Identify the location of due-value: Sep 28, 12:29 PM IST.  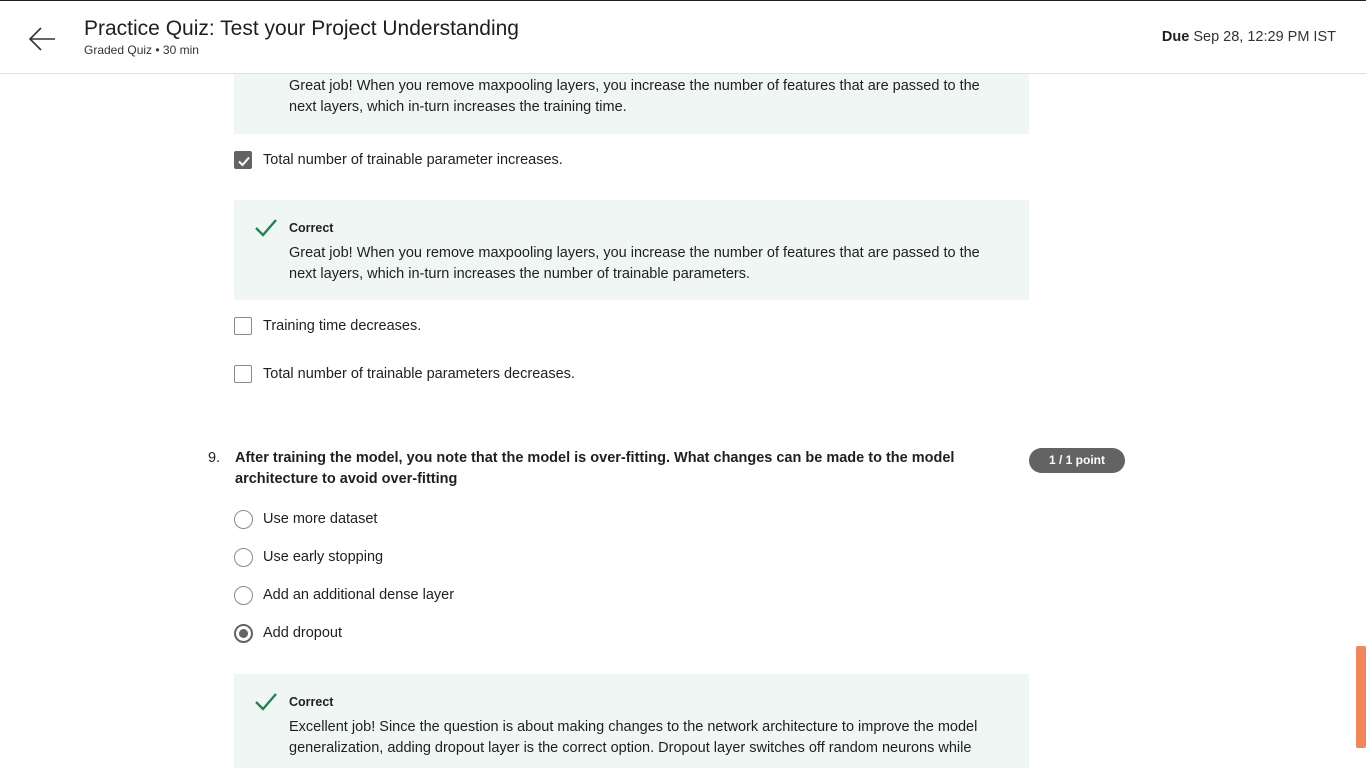
(1264, 37).